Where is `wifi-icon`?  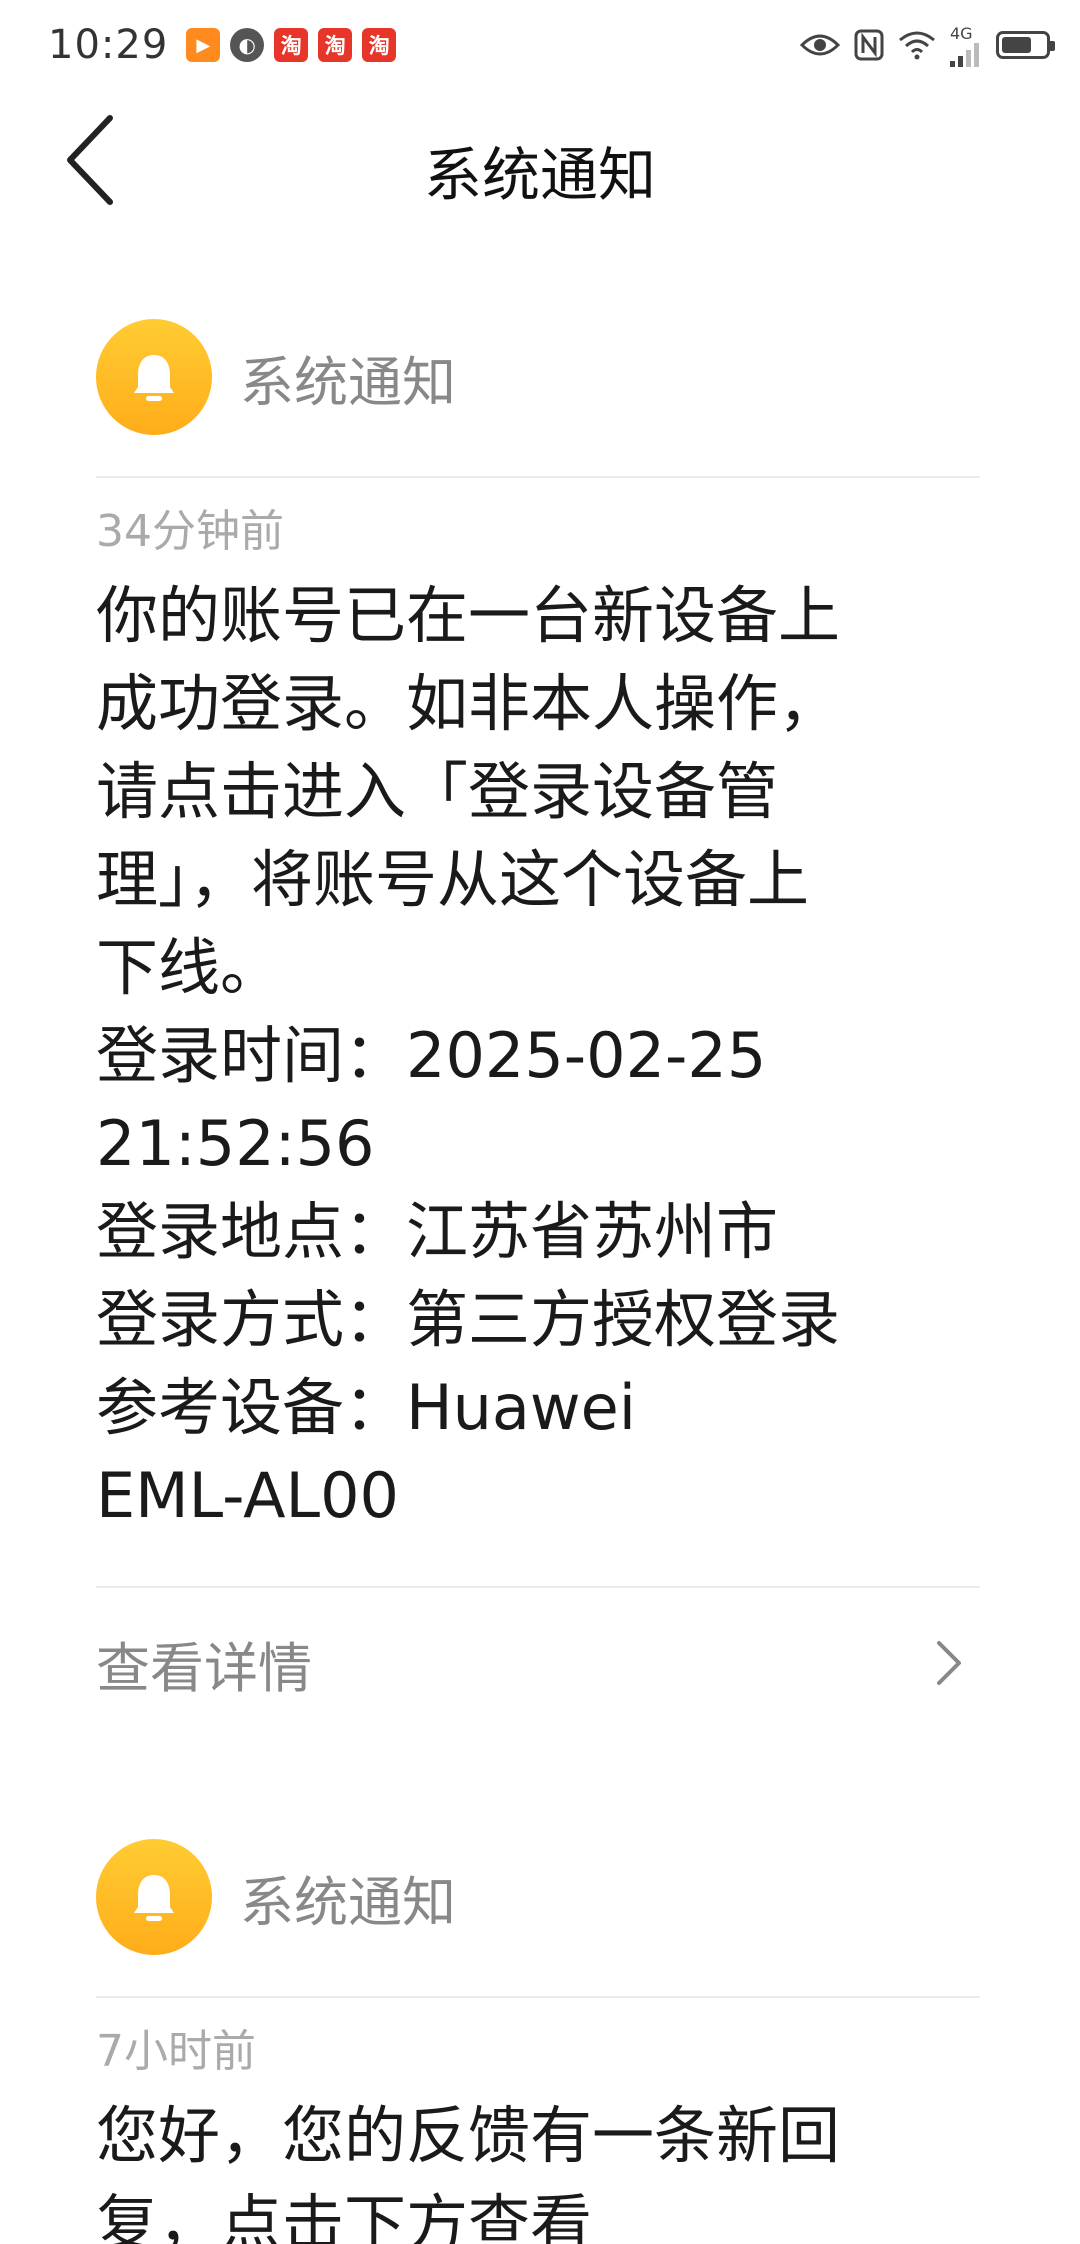 wifi-icon is located at coordinates (917, 45).